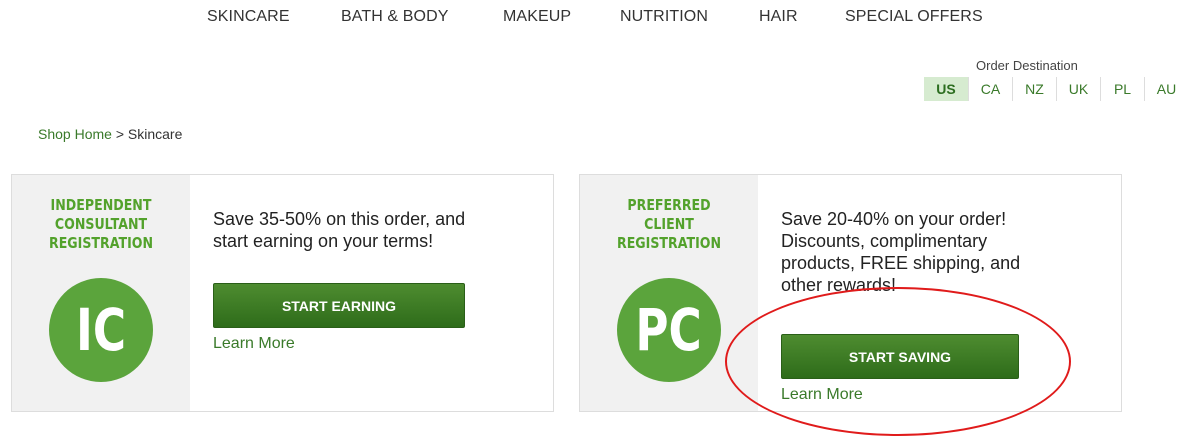 The image size is (1201, 447). I want to click on ic-description-line-1: Save 35-50% on this order, and, so click(339, 219).